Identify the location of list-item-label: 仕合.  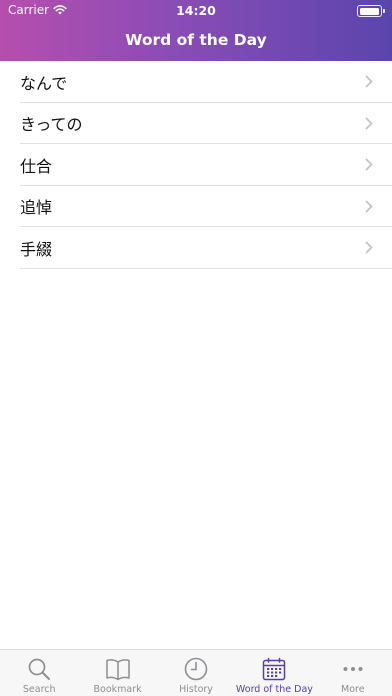
(36, 166).